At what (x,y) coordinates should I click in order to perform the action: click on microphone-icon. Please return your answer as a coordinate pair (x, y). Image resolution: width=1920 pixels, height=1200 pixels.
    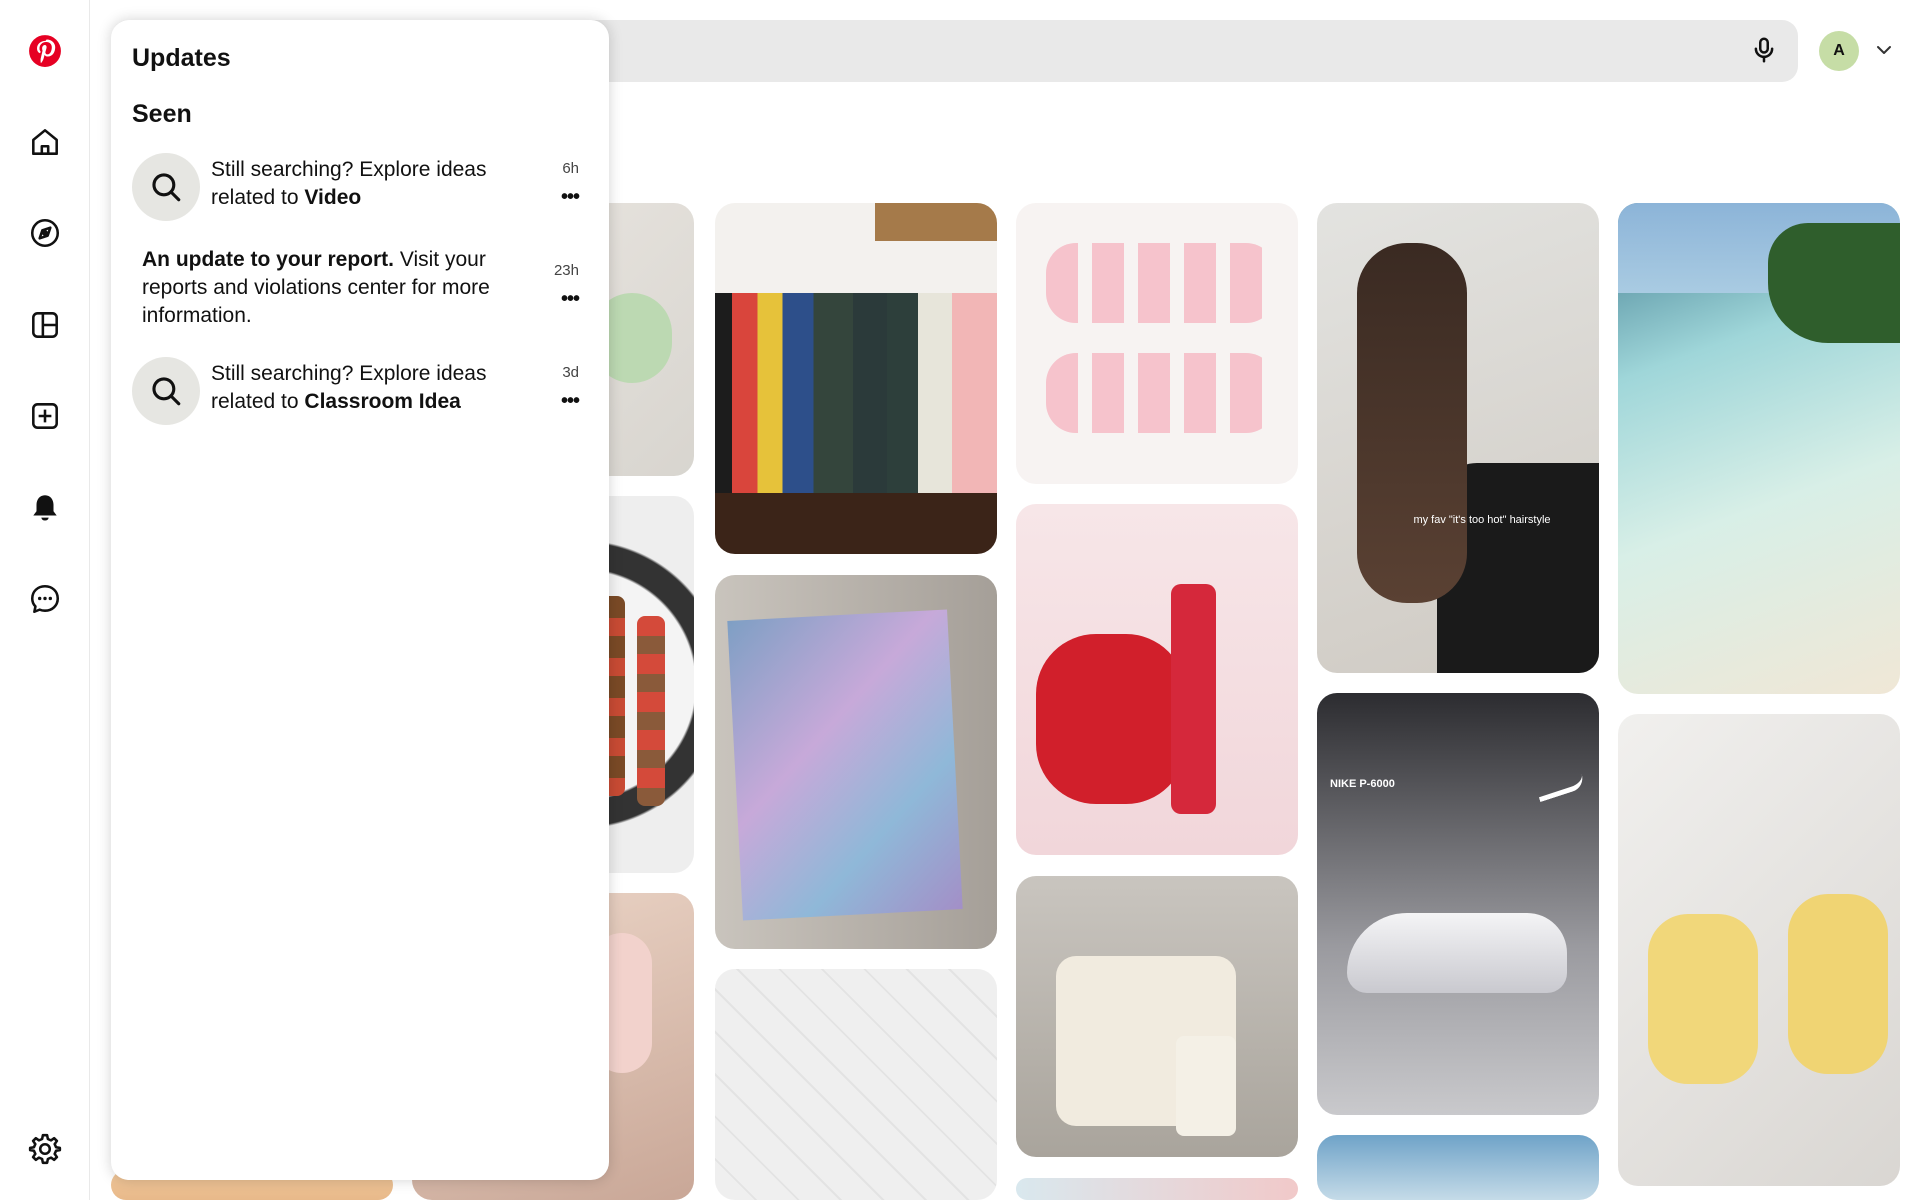
    Looking at the image, I should click on (1764, 50).